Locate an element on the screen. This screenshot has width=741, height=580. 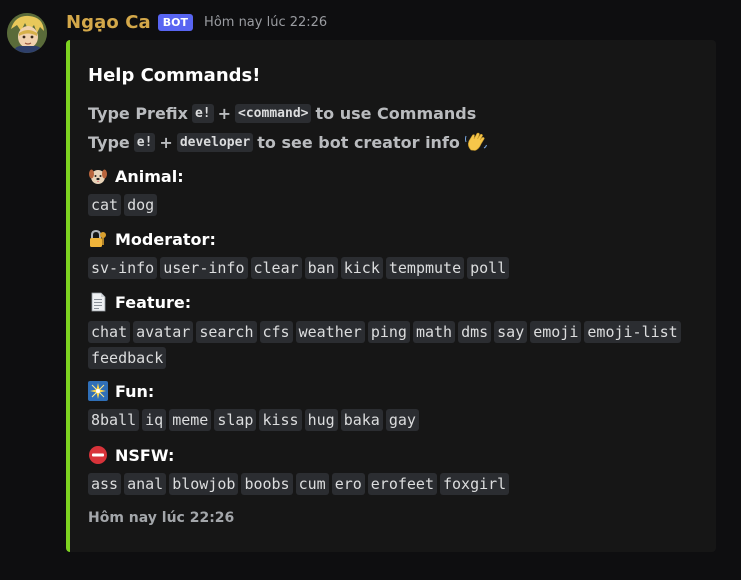
message-header: Ngạo Ca BOT Hôm nay lúc 22:26 is located at coordinates (196, 22).